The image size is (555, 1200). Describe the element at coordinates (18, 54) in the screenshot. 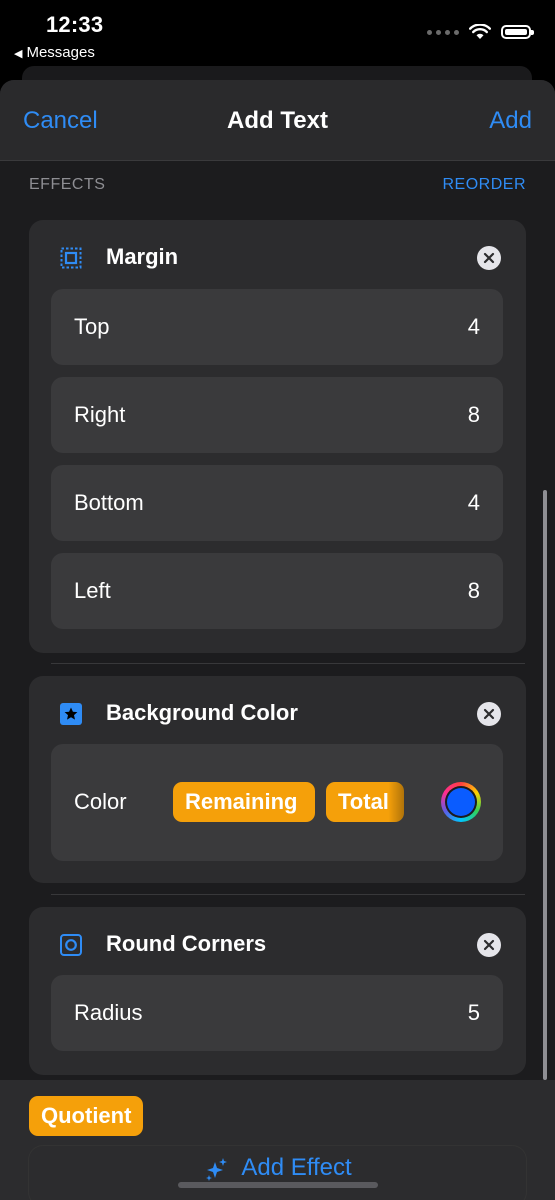

I see `back-arrow-icon: ◀` at that location.